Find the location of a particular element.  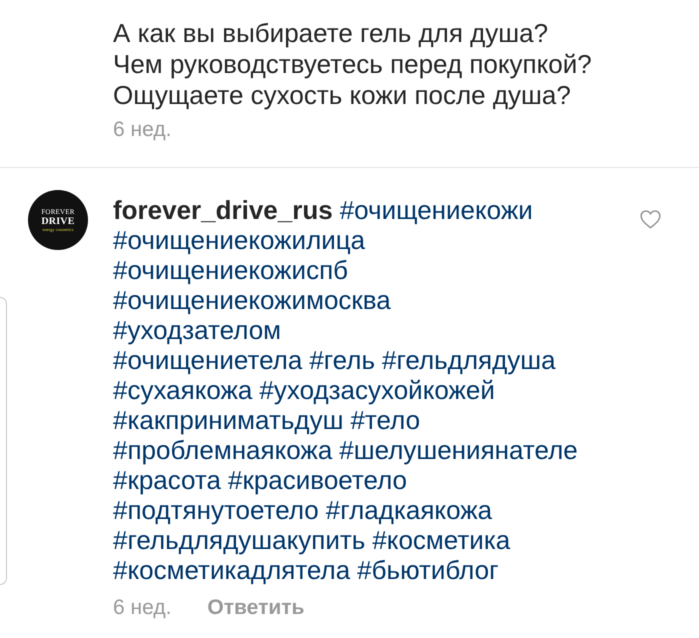

username-link: forever_drive_rus is located at coordinates (223, 210).